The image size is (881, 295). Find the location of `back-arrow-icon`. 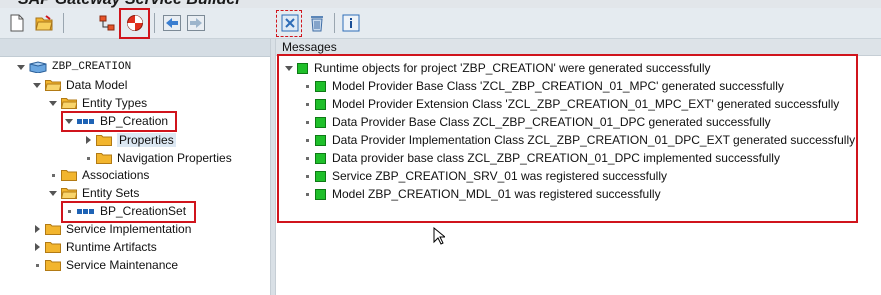

back-arrow-icon is located at coordinates (172, 23).